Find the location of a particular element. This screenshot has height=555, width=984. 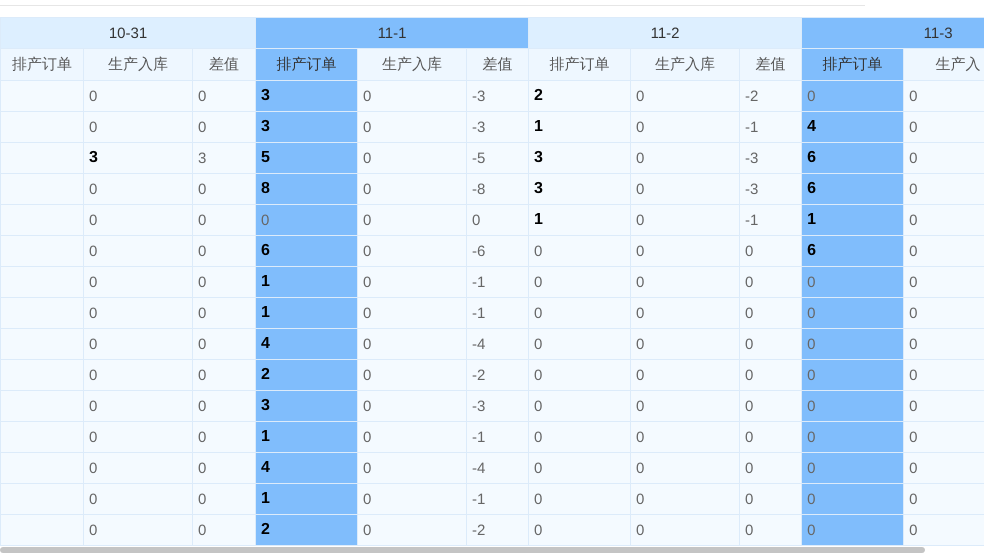

table-cell: -6 is located at coordinates (497, 251).